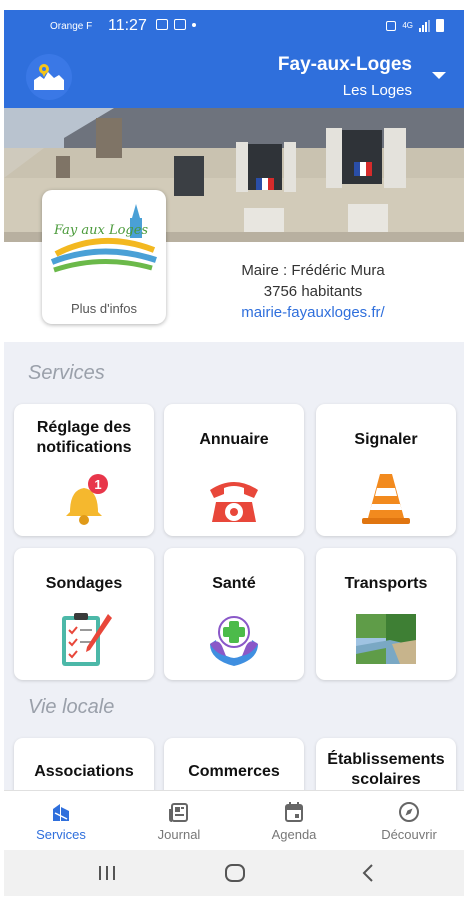 Image resolution: width=466 pixels, height=898 pixels. What do you see at coordinates (369, 873) in the screenshot?
I see `back-icon` at bounding box center [369, 873].